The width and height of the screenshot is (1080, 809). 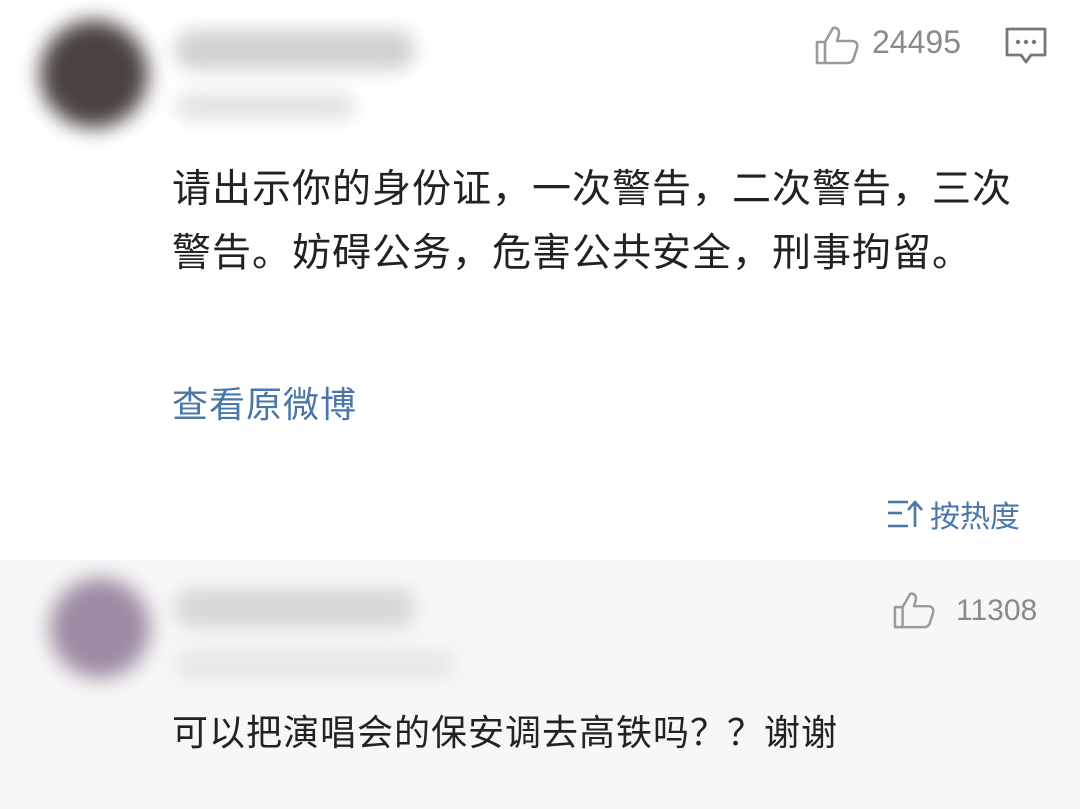 I want to click on sort-label: 按热度, so click(x=975, y=517).